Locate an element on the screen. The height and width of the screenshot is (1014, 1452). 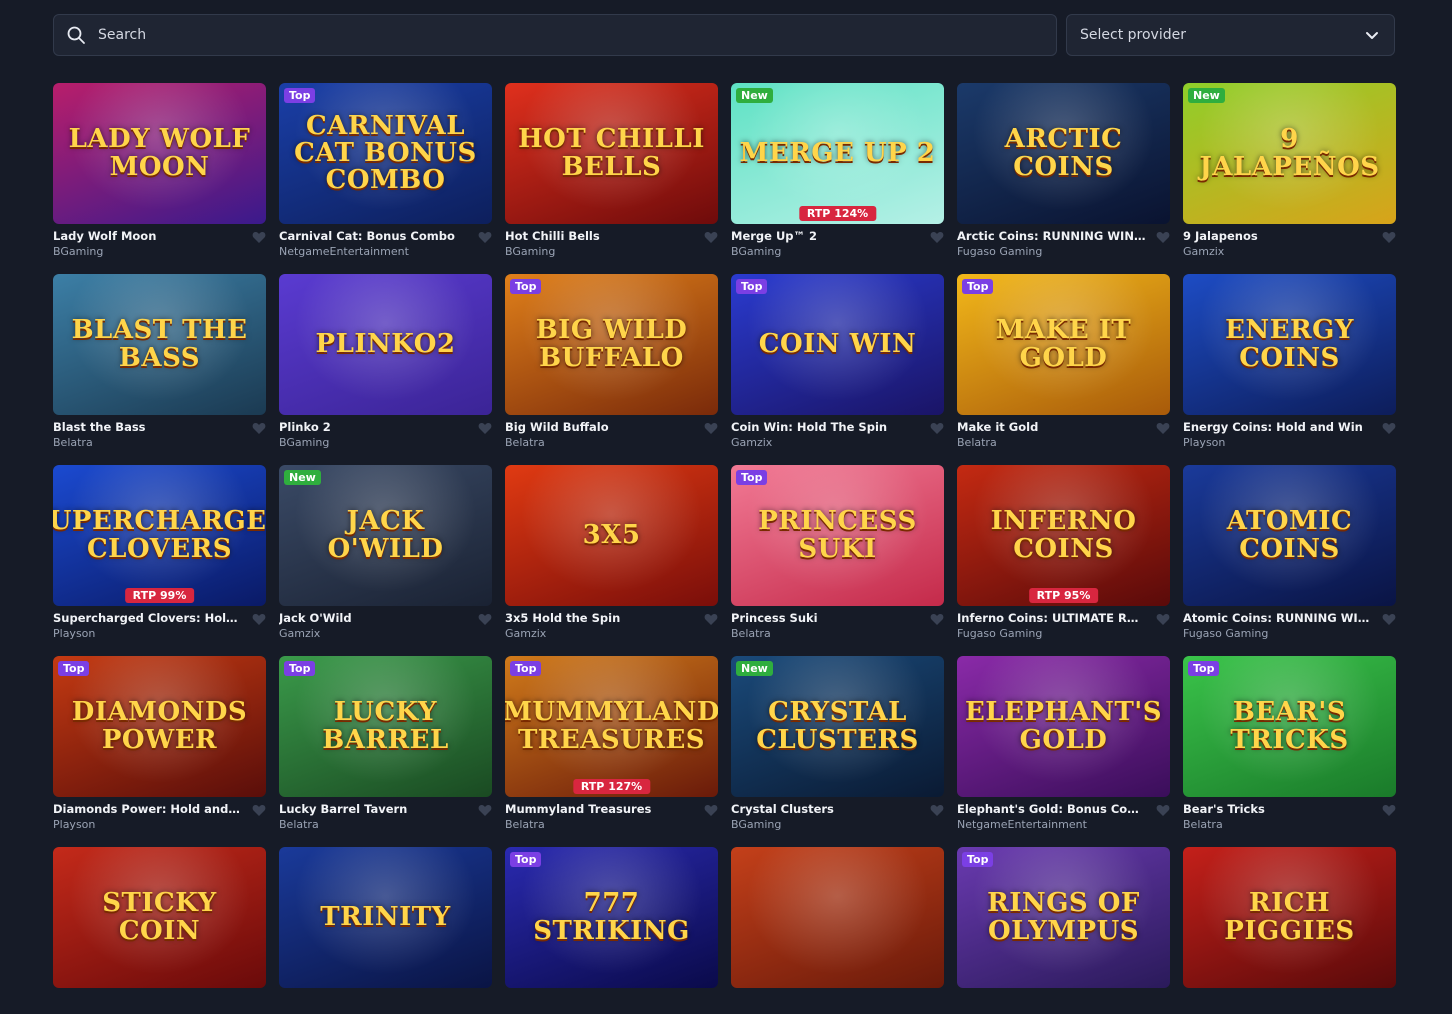
game-card: 777 Striking Top is located at coordinates (611, 930).